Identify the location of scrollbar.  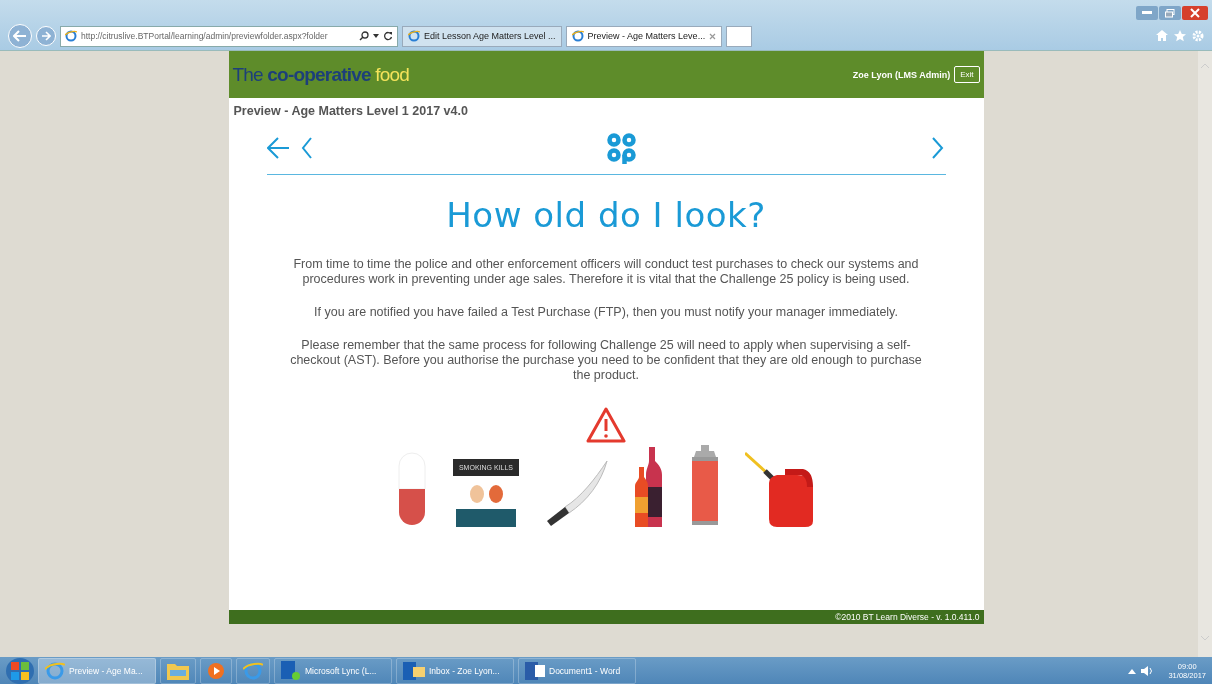
(1205, 354).